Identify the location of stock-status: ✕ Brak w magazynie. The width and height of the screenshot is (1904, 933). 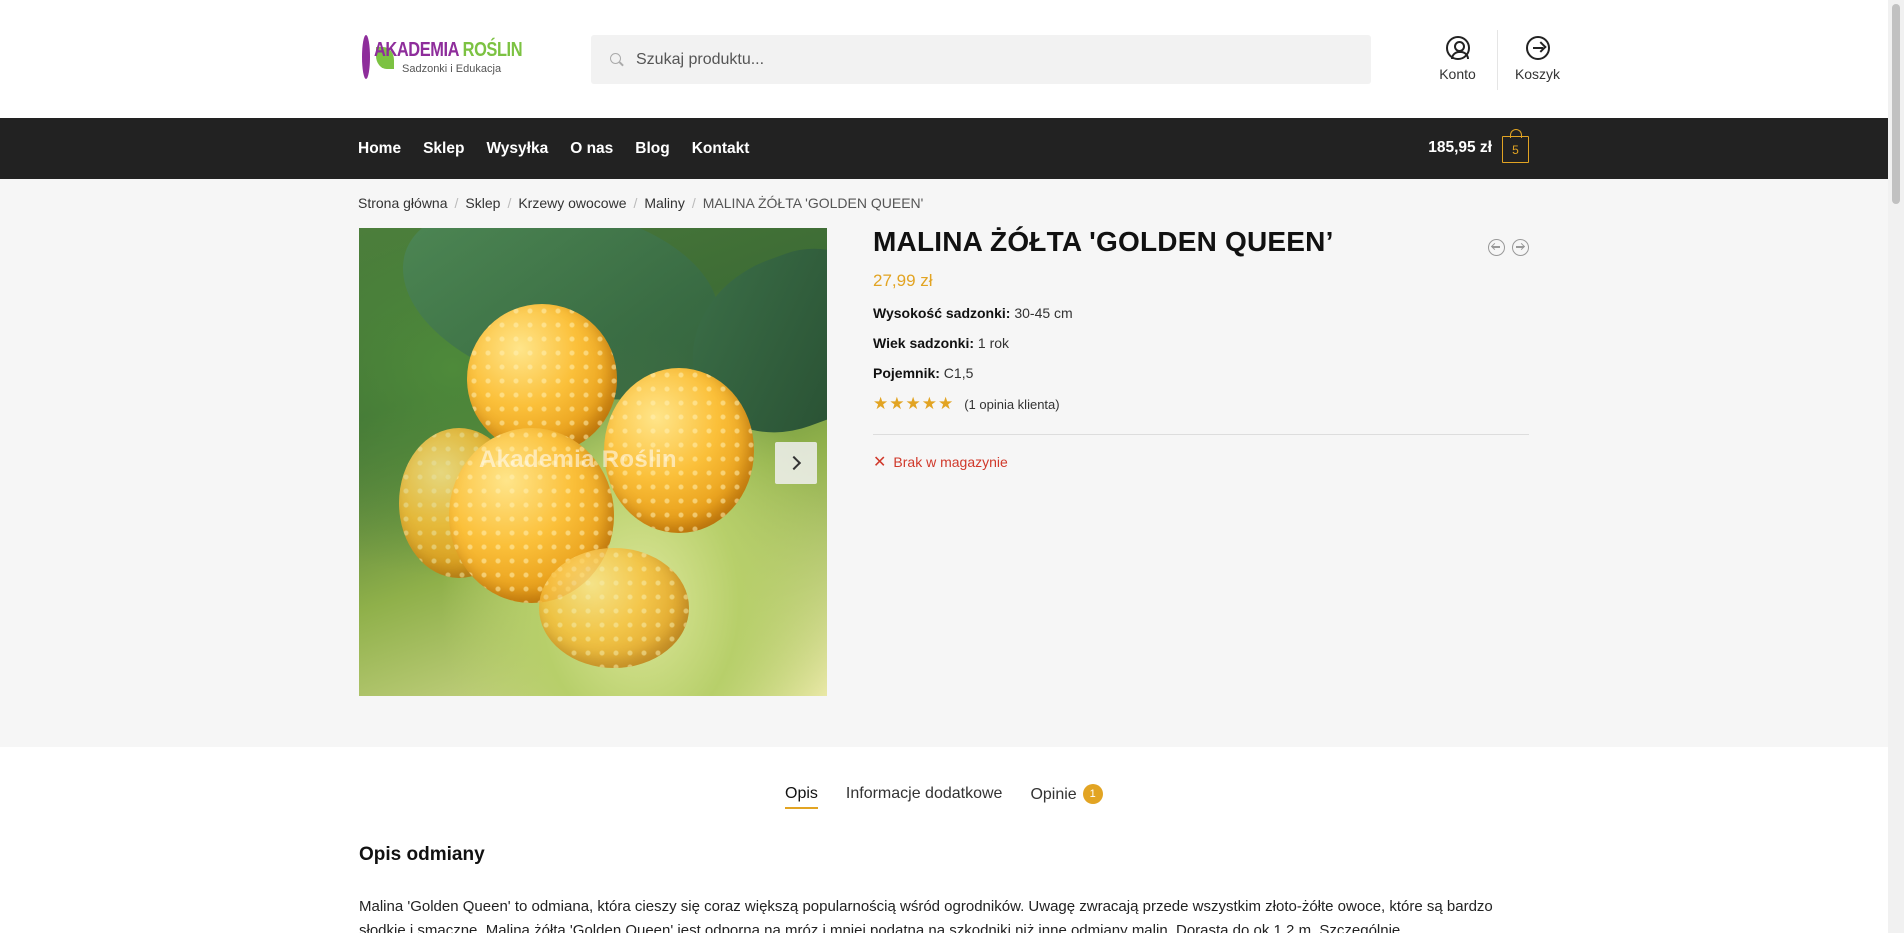
(1201, 462).